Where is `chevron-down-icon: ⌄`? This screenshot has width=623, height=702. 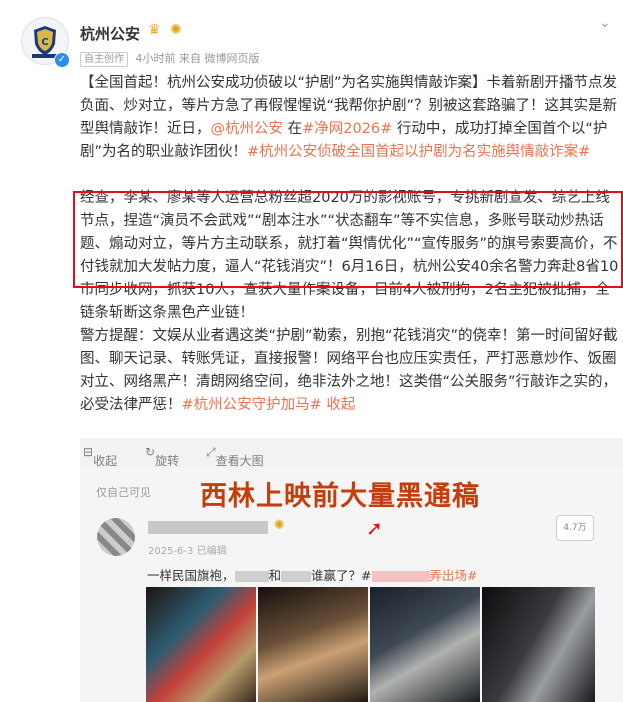 chevron-down-icon: ⌄ is located at coordinates (605, 23).